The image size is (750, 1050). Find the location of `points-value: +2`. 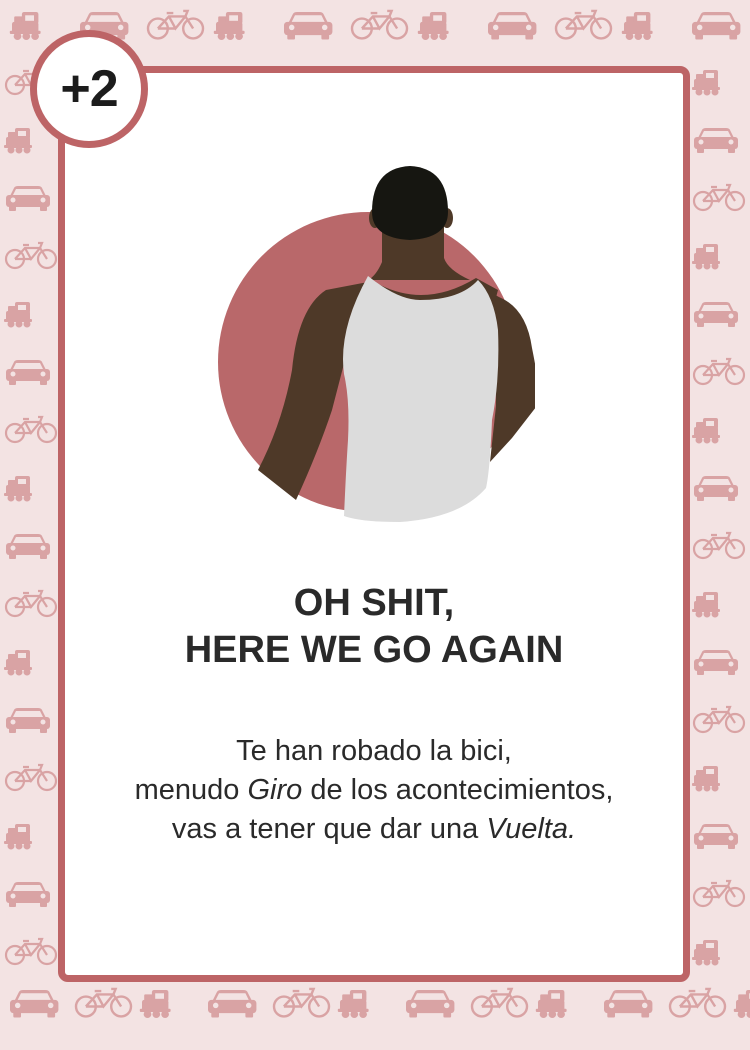

points-value: +2 is located at coordinates (89, 89).